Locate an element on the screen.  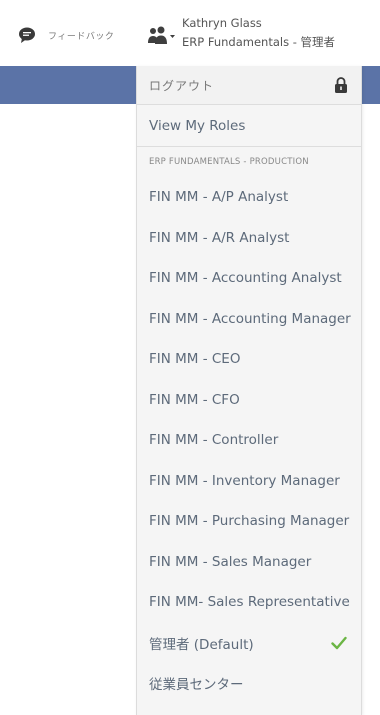
role-label: FIN MM - A/P Analyst is located at coordinates (219, 197).